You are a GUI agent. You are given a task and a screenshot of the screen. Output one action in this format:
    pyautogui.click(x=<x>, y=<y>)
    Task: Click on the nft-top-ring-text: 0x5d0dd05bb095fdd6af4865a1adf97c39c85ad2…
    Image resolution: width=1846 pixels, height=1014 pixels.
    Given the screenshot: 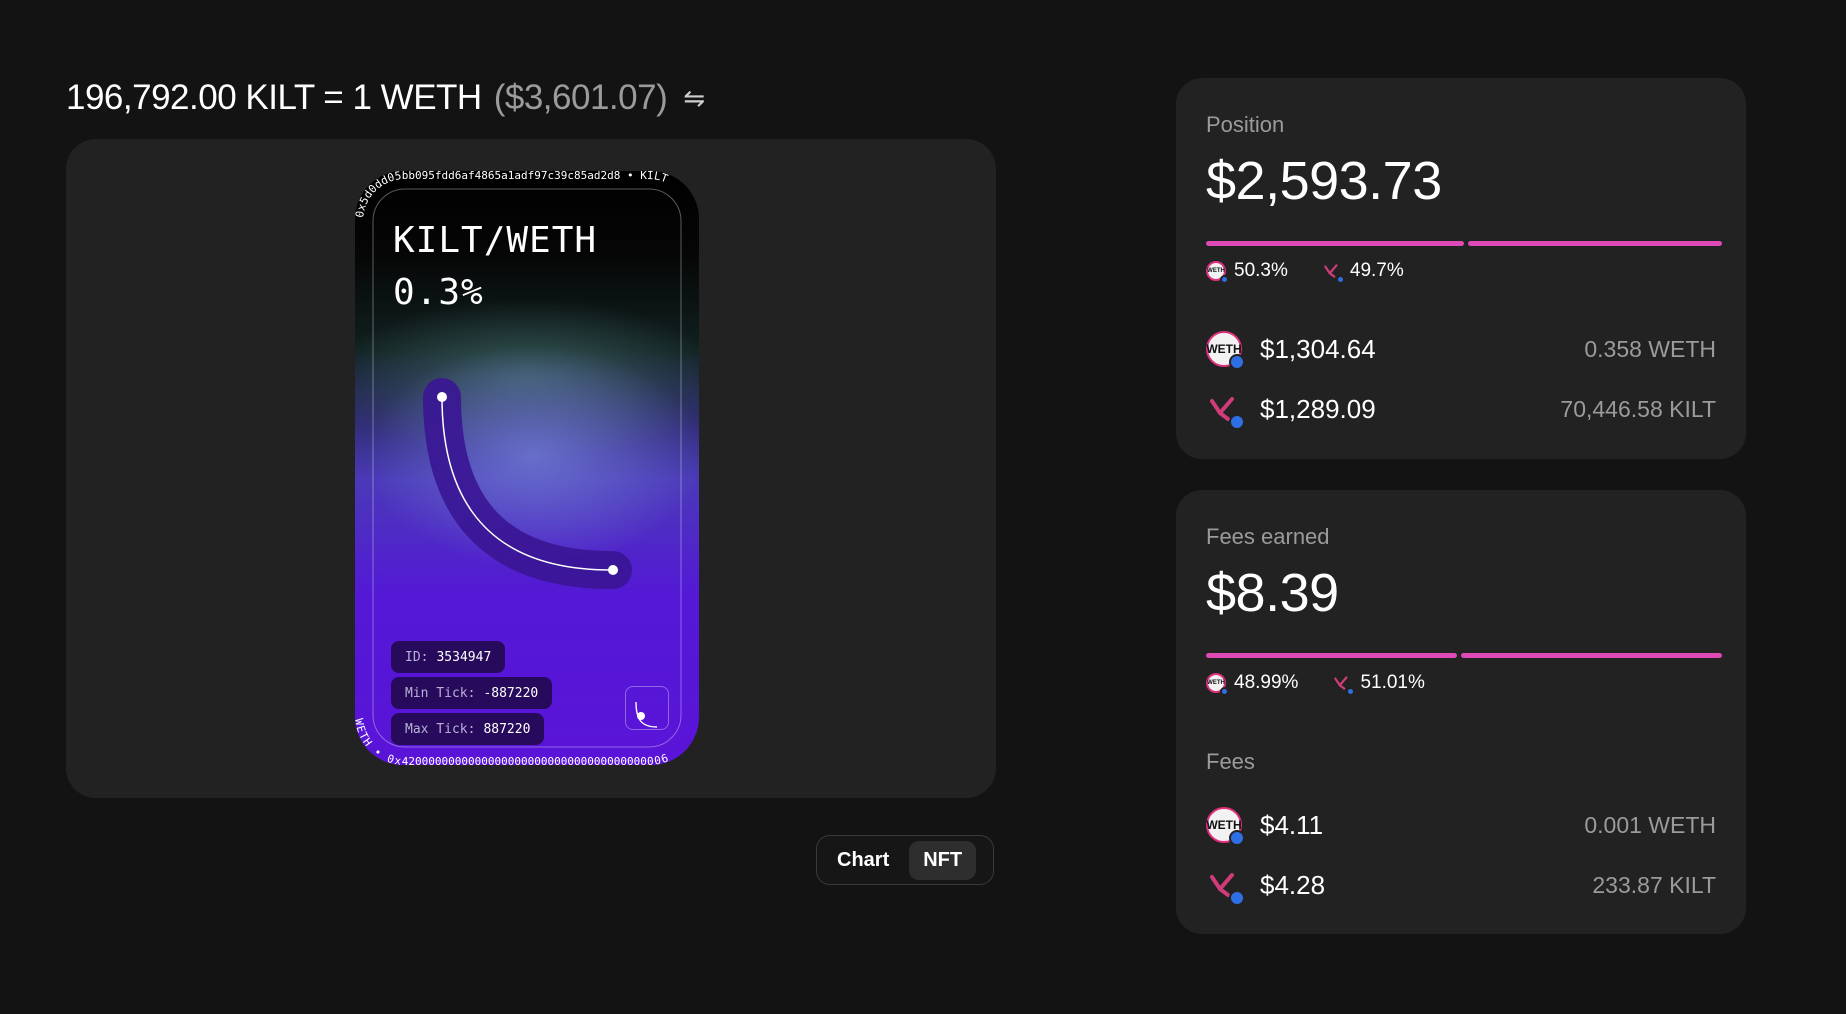 What is the action you would take?
    pyautogui.click(x=512, y=194)
    